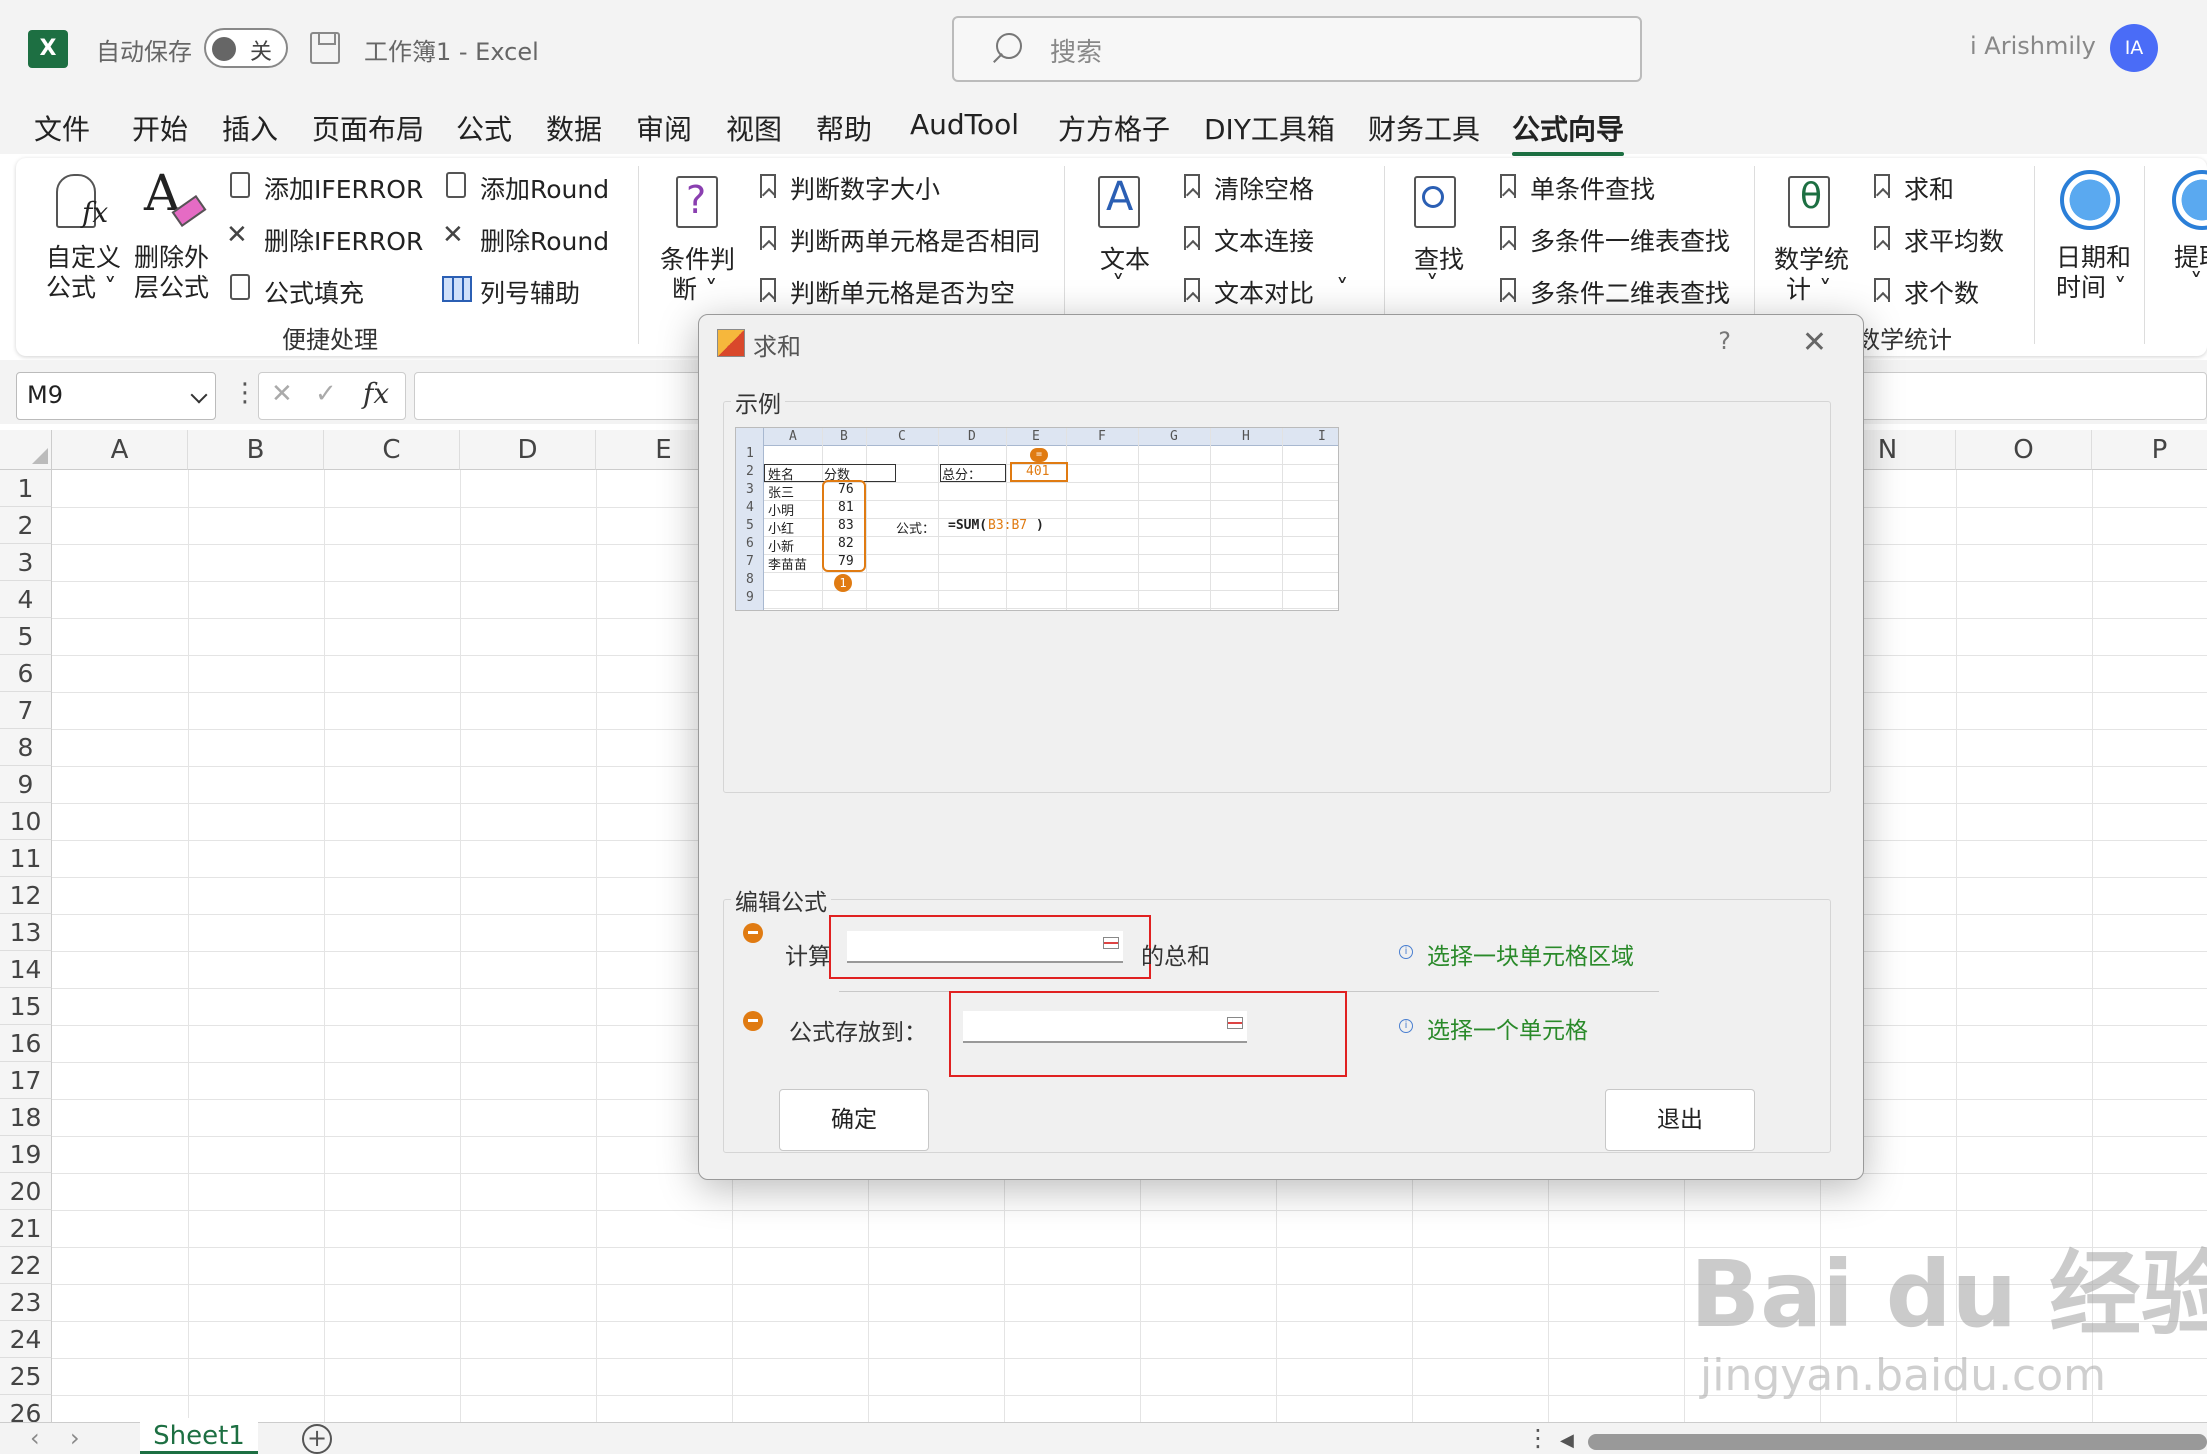 This screenshot has width=2207, height=1454. What do you see at coordinates (1929, 188) in the screenshot?
I see `sum-button: 求和` at bounding box center [1929, 188].